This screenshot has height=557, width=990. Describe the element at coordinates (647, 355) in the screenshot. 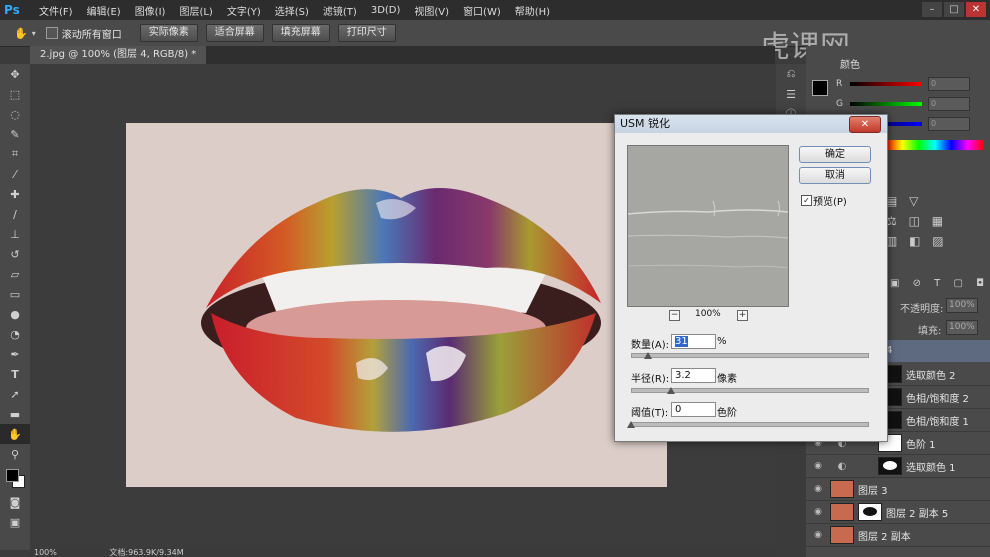

I see `amount-slider-handle` at that location.